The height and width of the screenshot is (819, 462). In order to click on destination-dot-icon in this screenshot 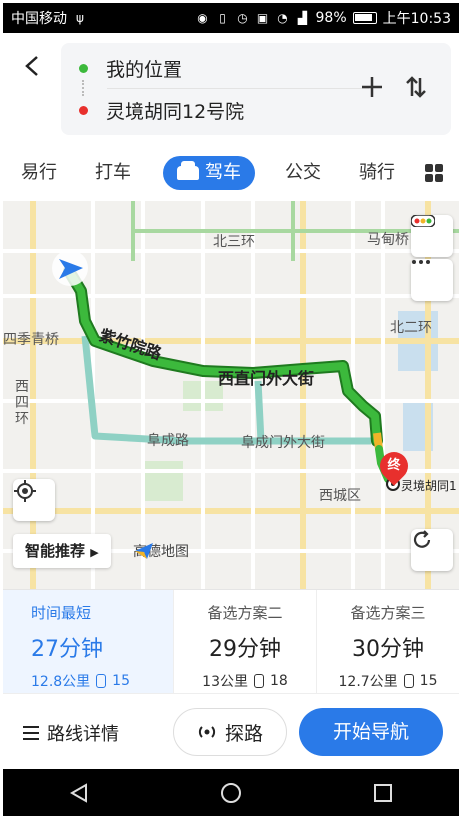, I will do `click(83, 110)`.